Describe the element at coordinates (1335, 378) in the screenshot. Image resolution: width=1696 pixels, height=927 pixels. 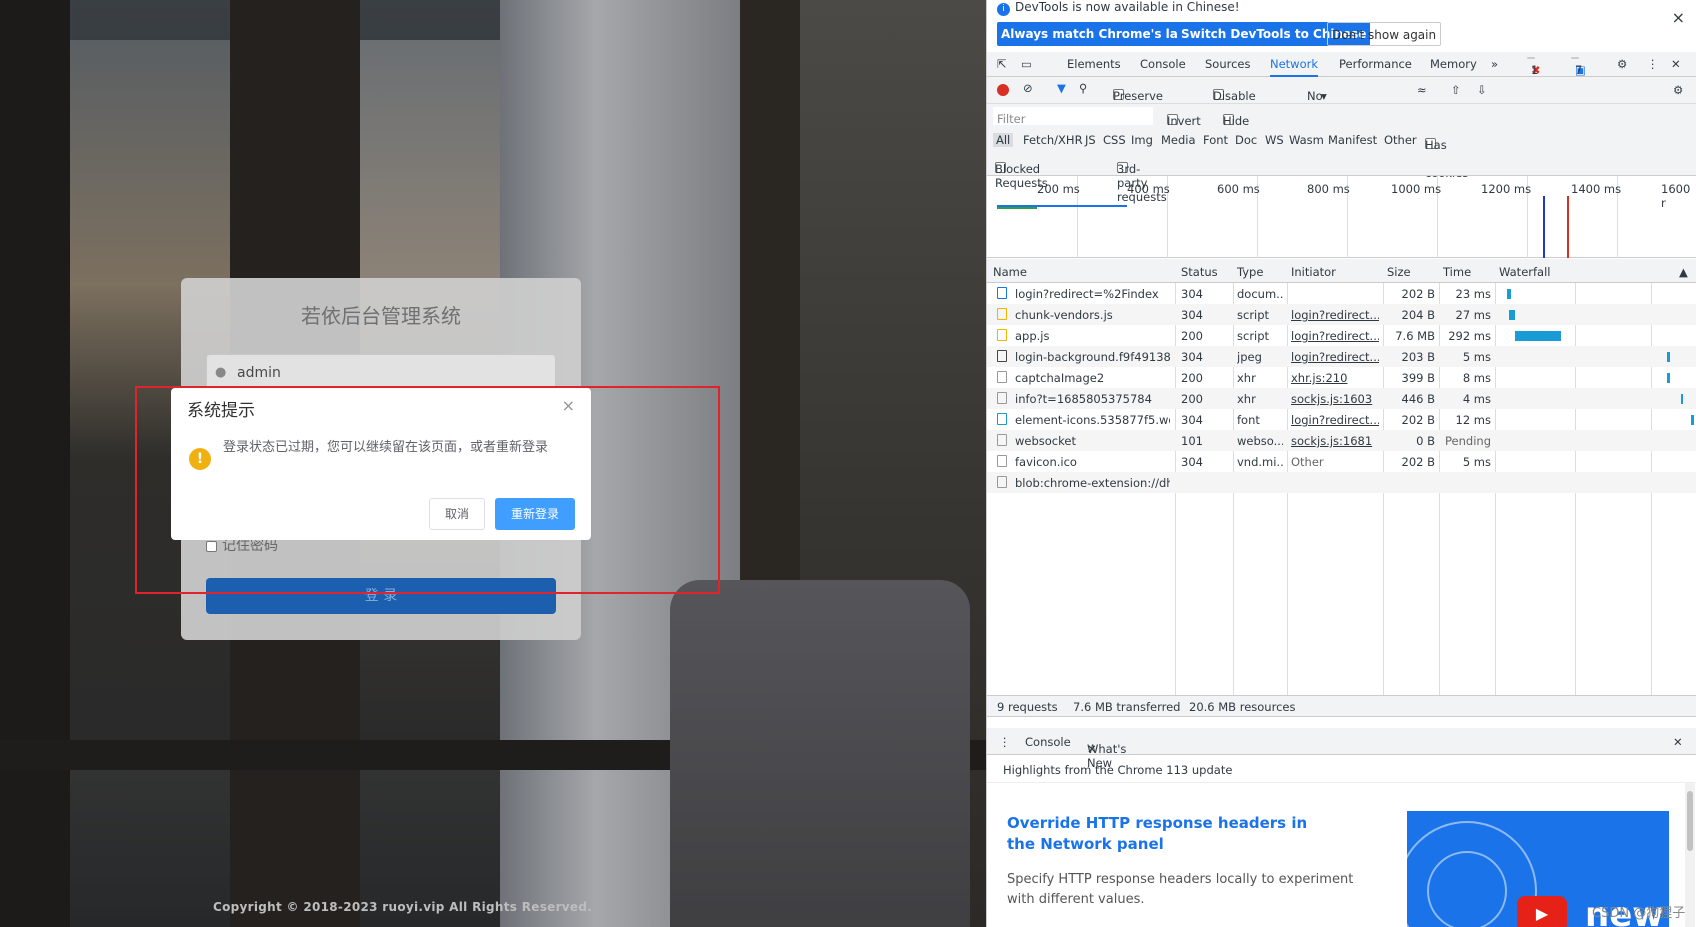
I see `cell-initiator: xhr.js:210` at that location.